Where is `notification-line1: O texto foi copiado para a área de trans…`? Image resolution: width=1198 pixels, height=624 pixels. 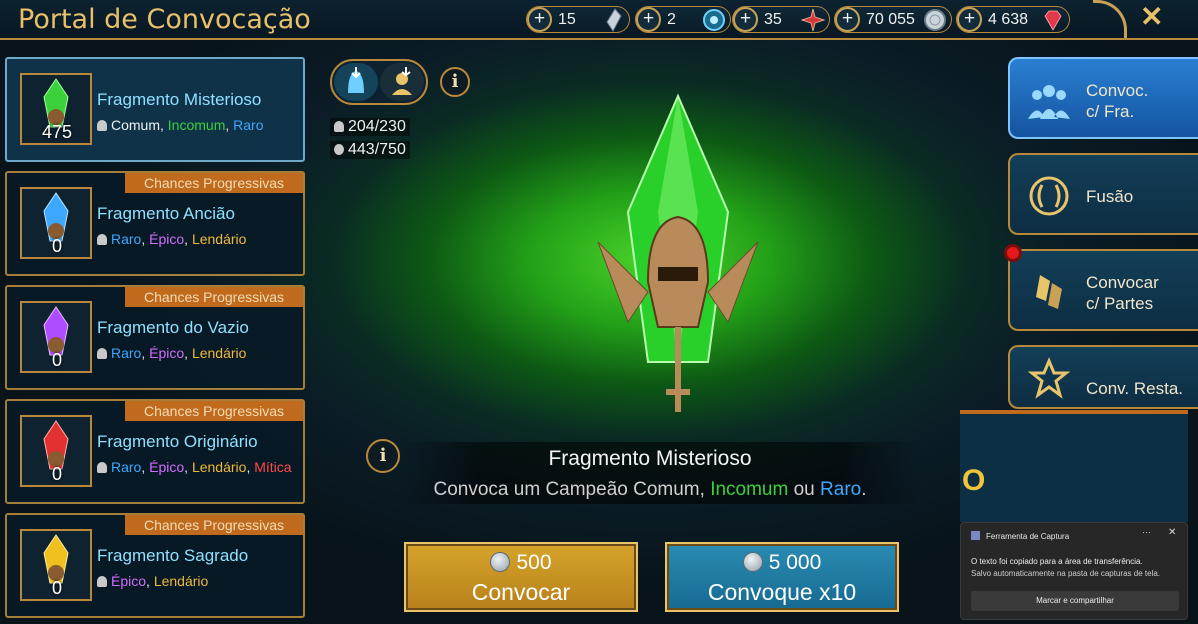 notification-line1: O texto foi copiado para a área de trans… is located at coordinates (1057, 561).